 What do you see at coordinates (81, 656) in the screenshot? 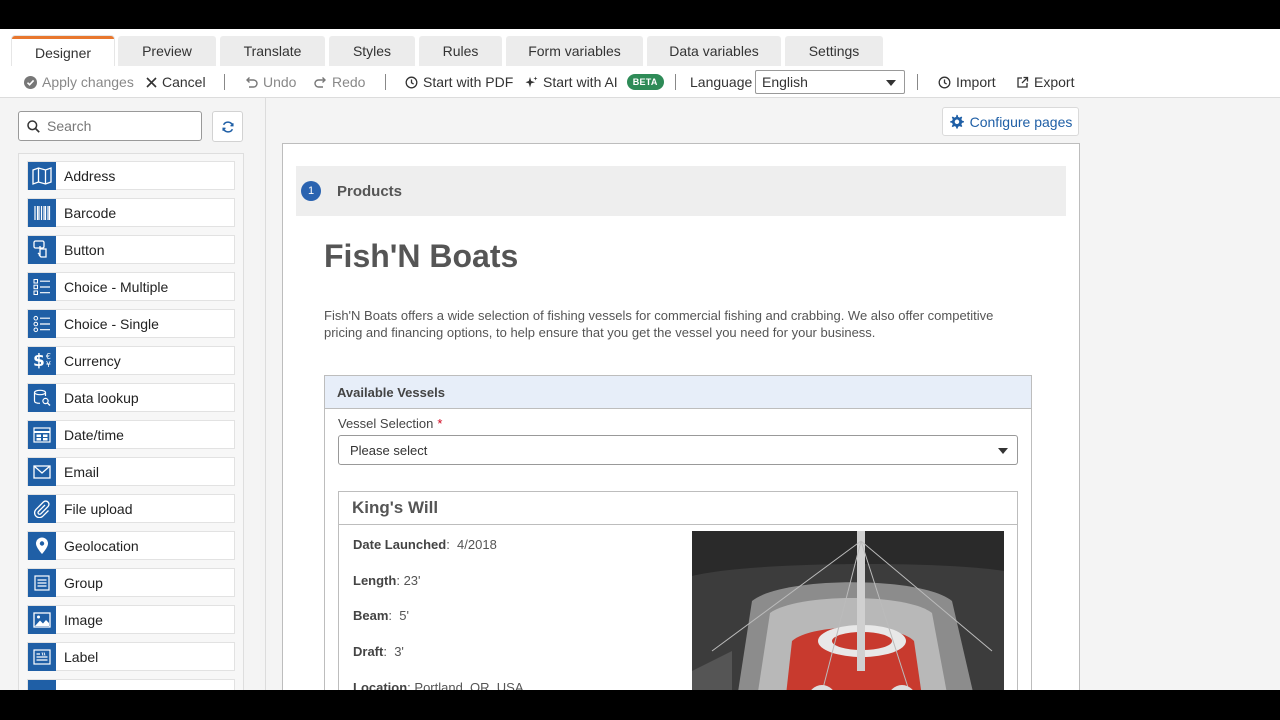
I see `palette-item-label: Label` at bounding box center [81, 656].